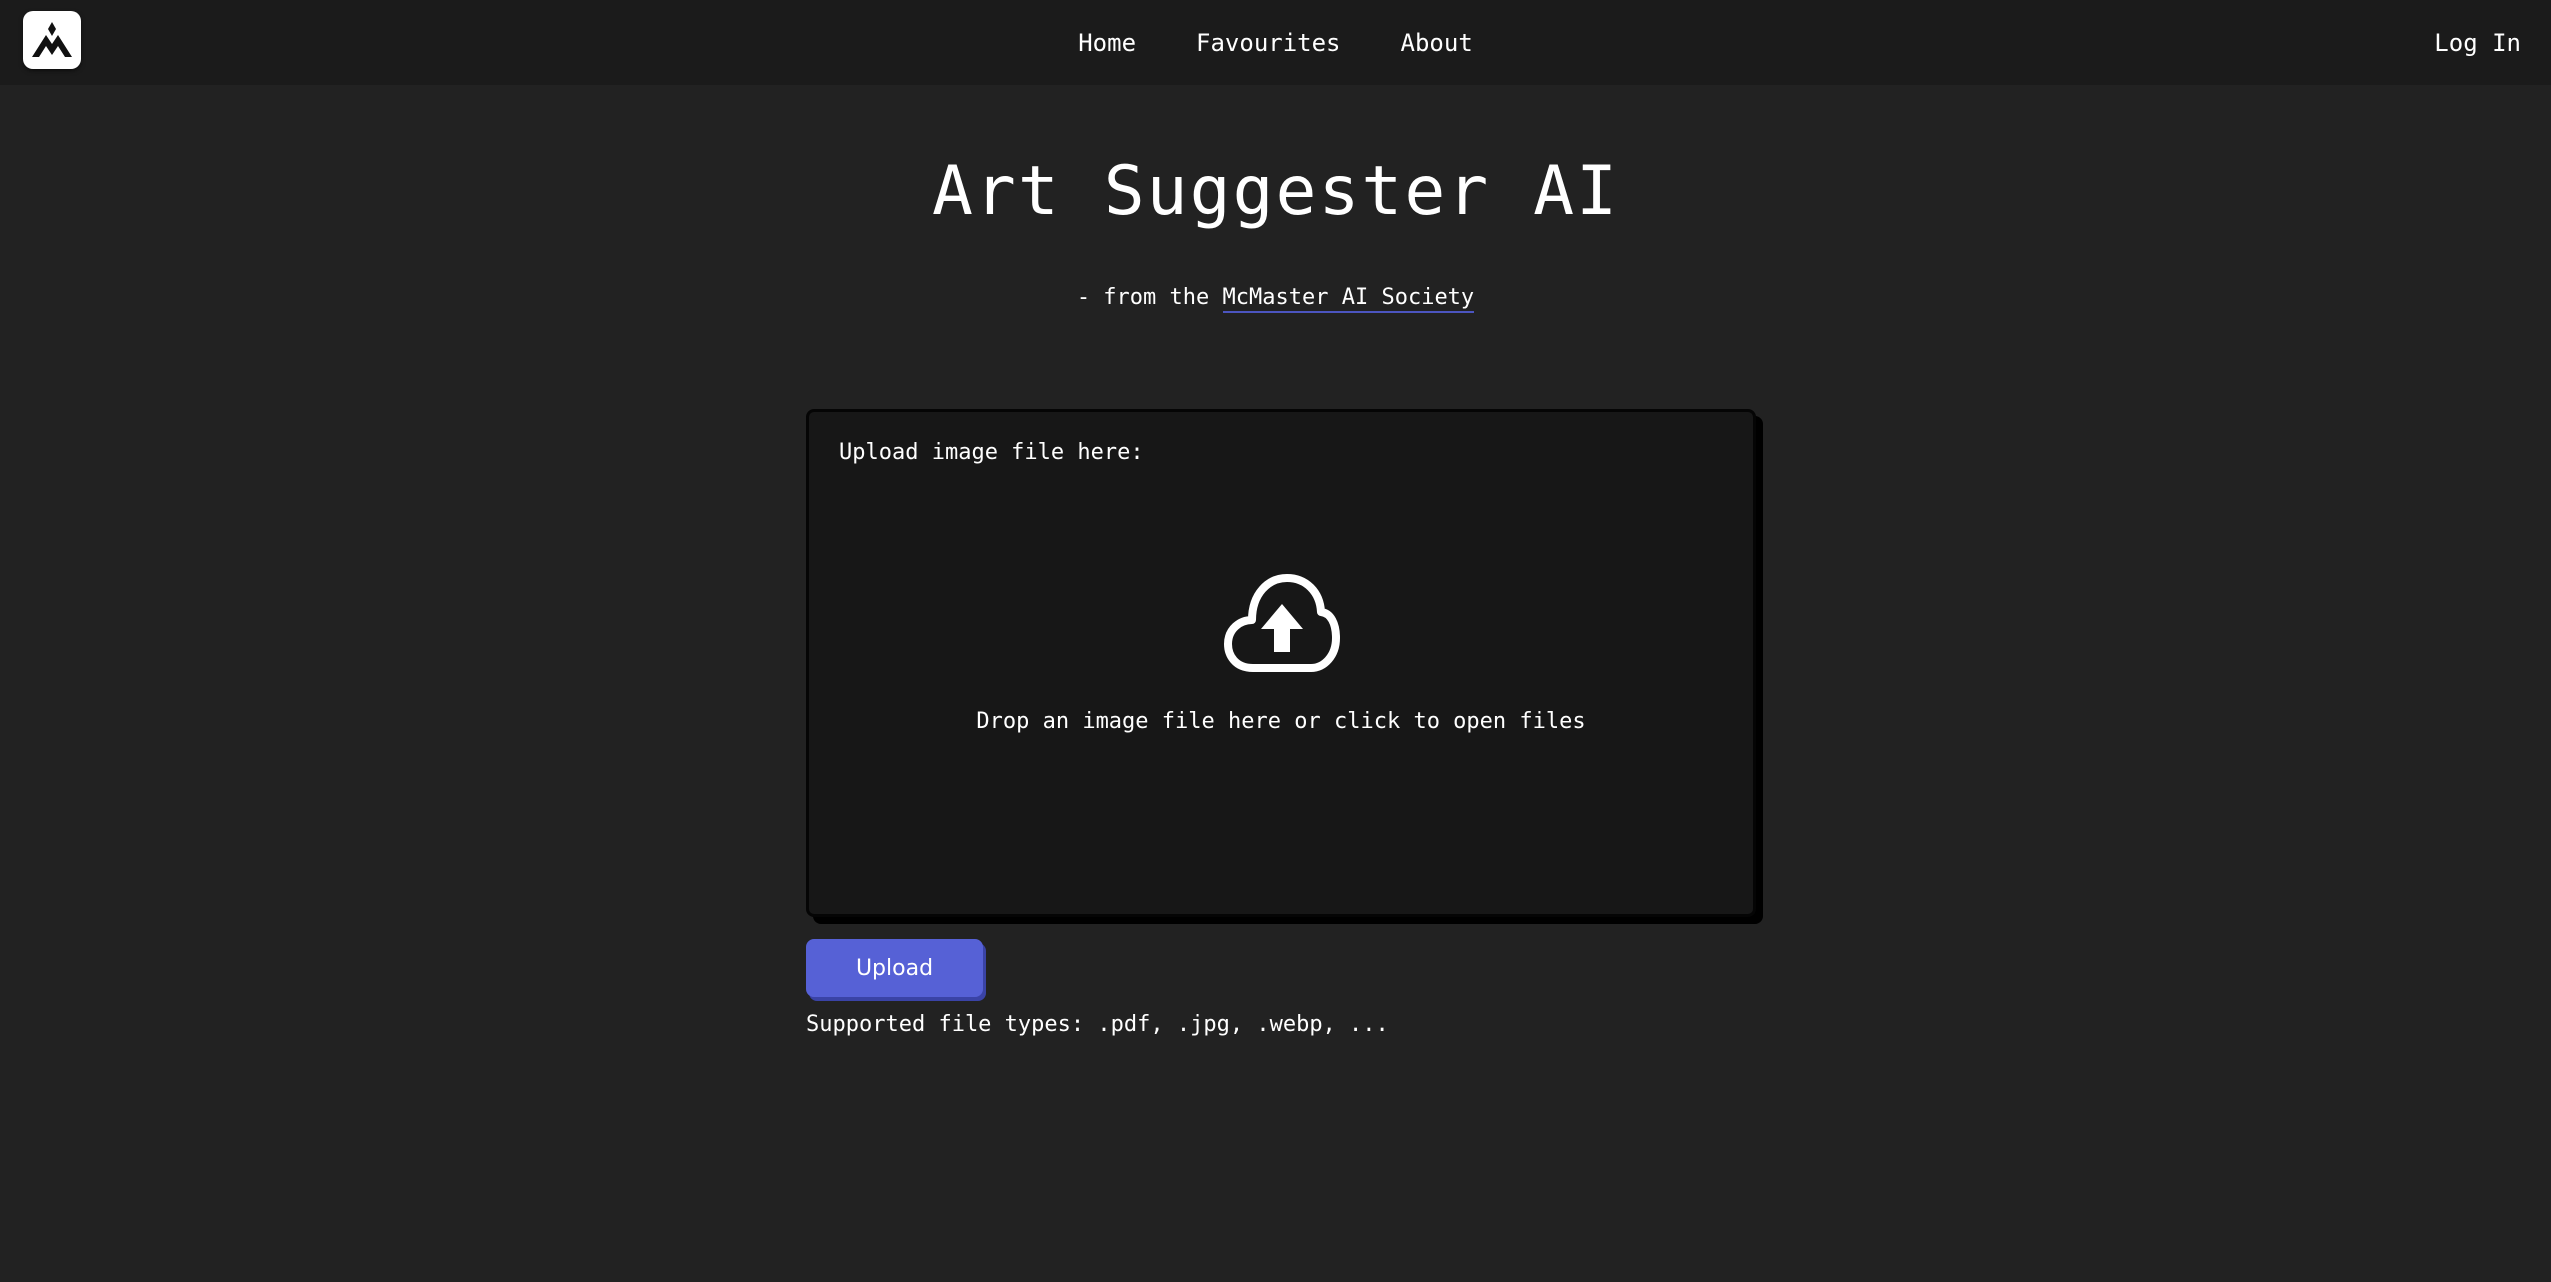  Describe the element at coordinates (991, 452) in the screenshot. I see `upload-label: Upload image file here:` at that location.